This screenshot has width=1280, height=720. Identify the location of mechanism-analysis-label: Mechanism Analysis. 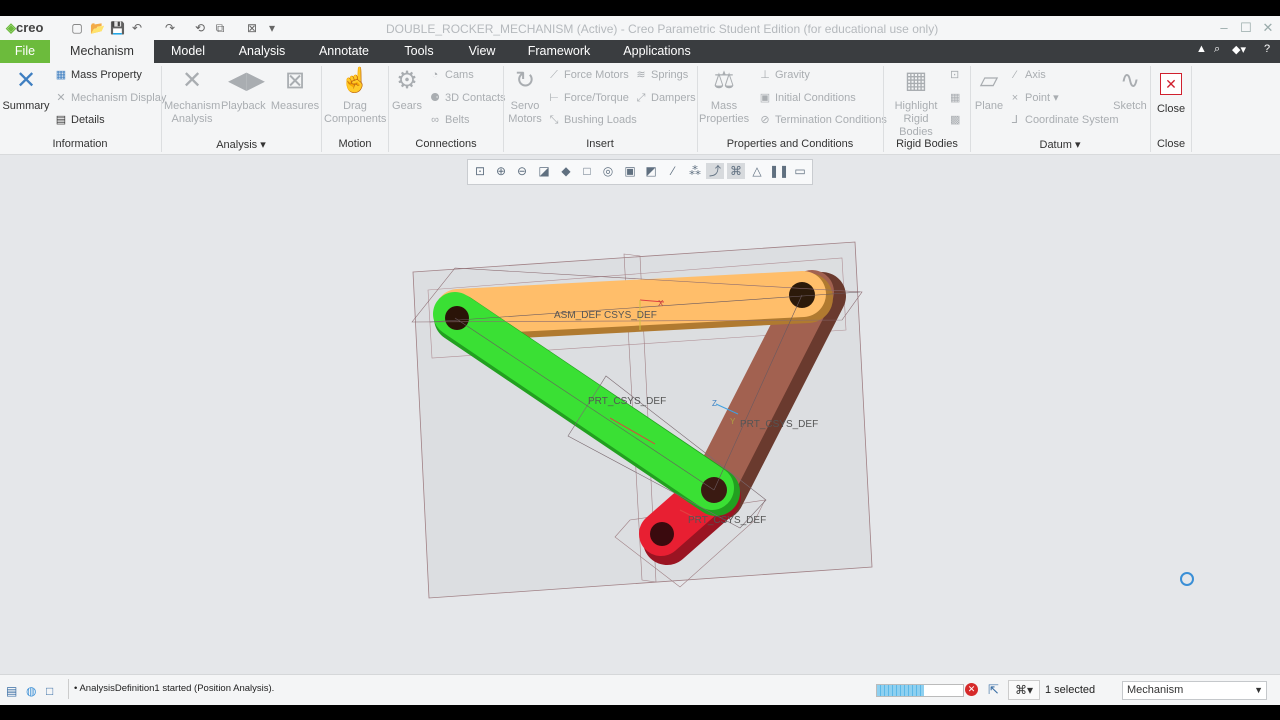
(192, 112).